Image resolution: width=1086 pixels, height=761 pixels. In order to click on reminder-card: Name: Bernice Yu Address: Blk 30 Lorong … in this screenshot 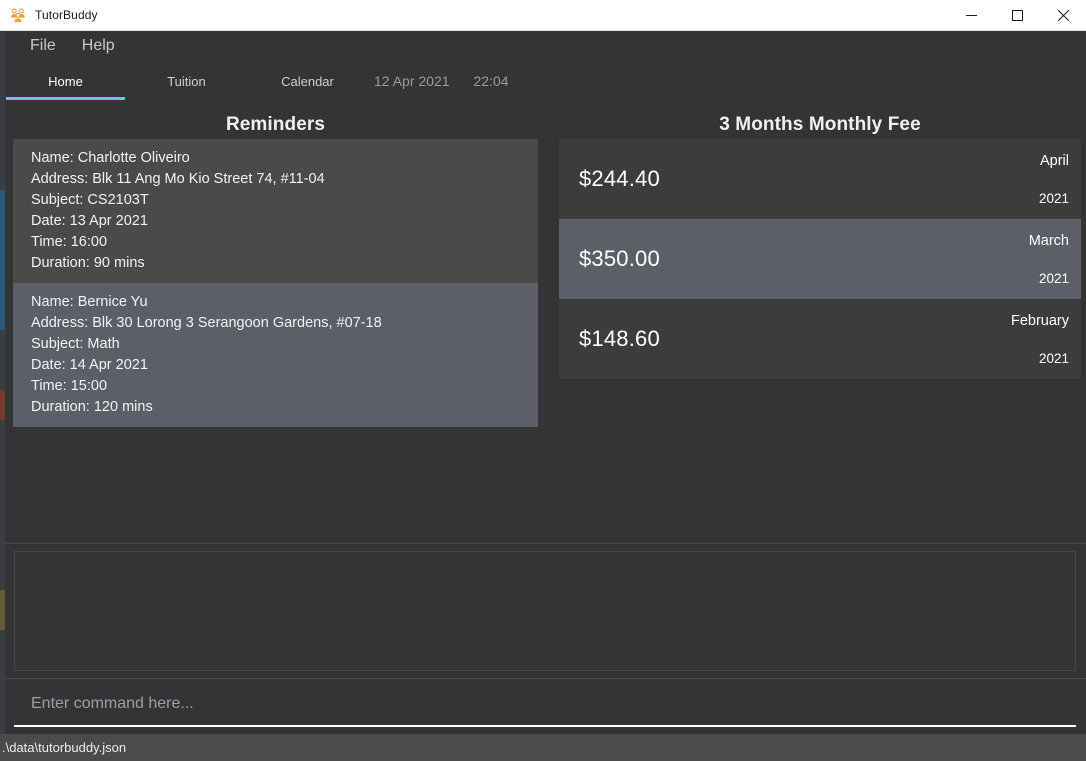, I will do `click(275, 355)`.